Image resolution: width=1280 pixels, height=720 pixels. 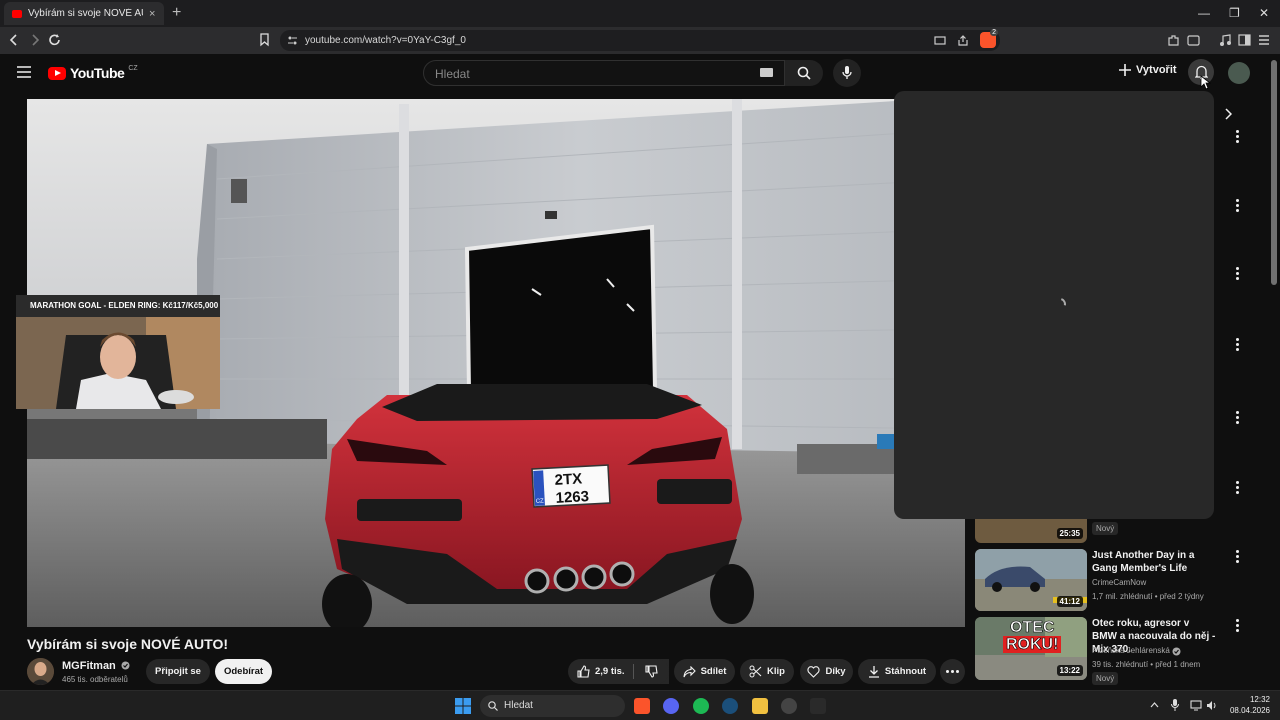 What do you see at coordinates (583, 671) in the screenshot?
I see `thumbs-up-icon` at bounding box center [583, 671].